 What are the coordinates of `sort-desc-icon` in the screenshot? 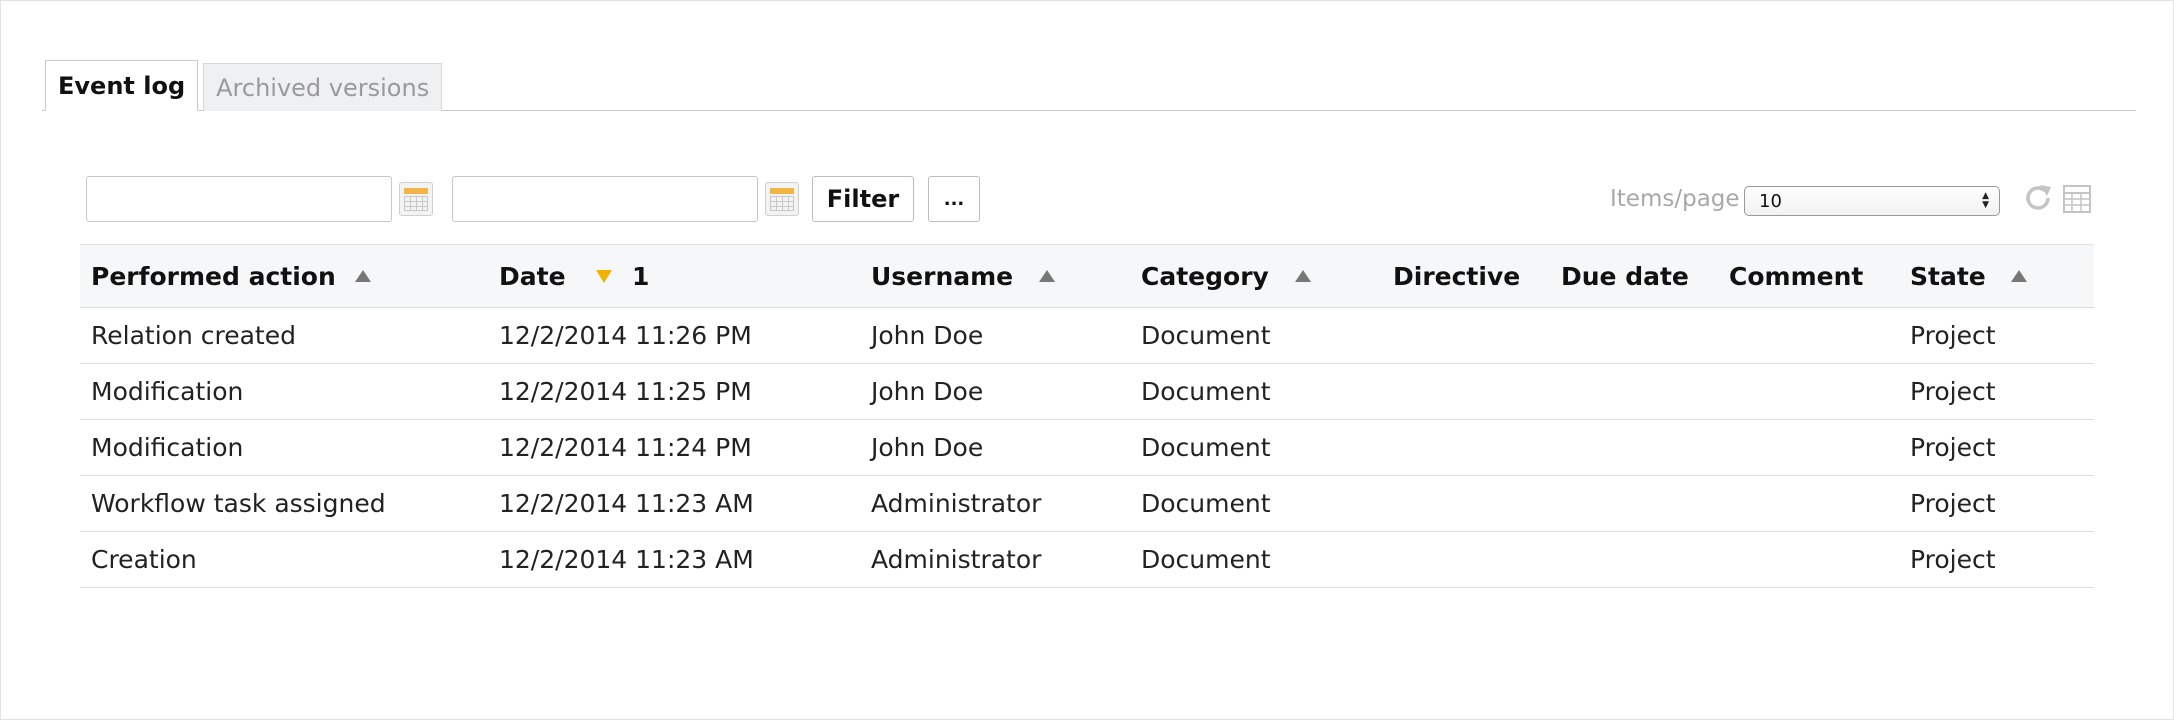 It's located at (604, 276).